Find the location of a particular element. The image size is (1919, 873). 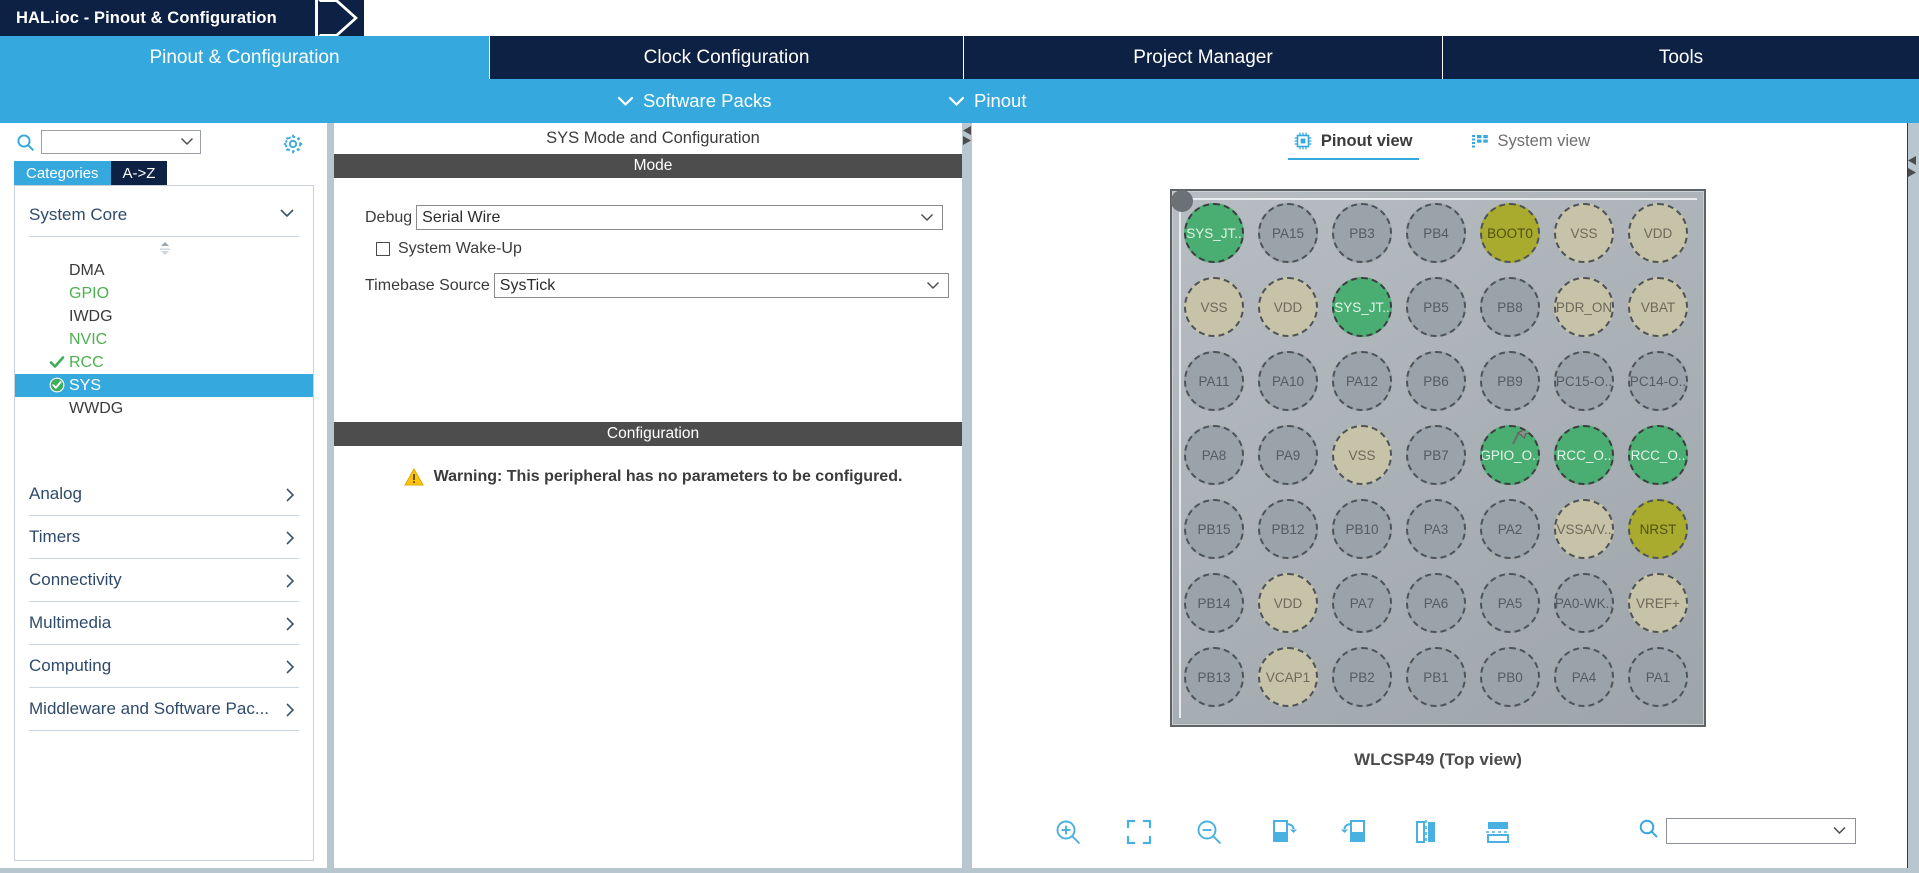

gear-icon is located at coordinates (293, 144).